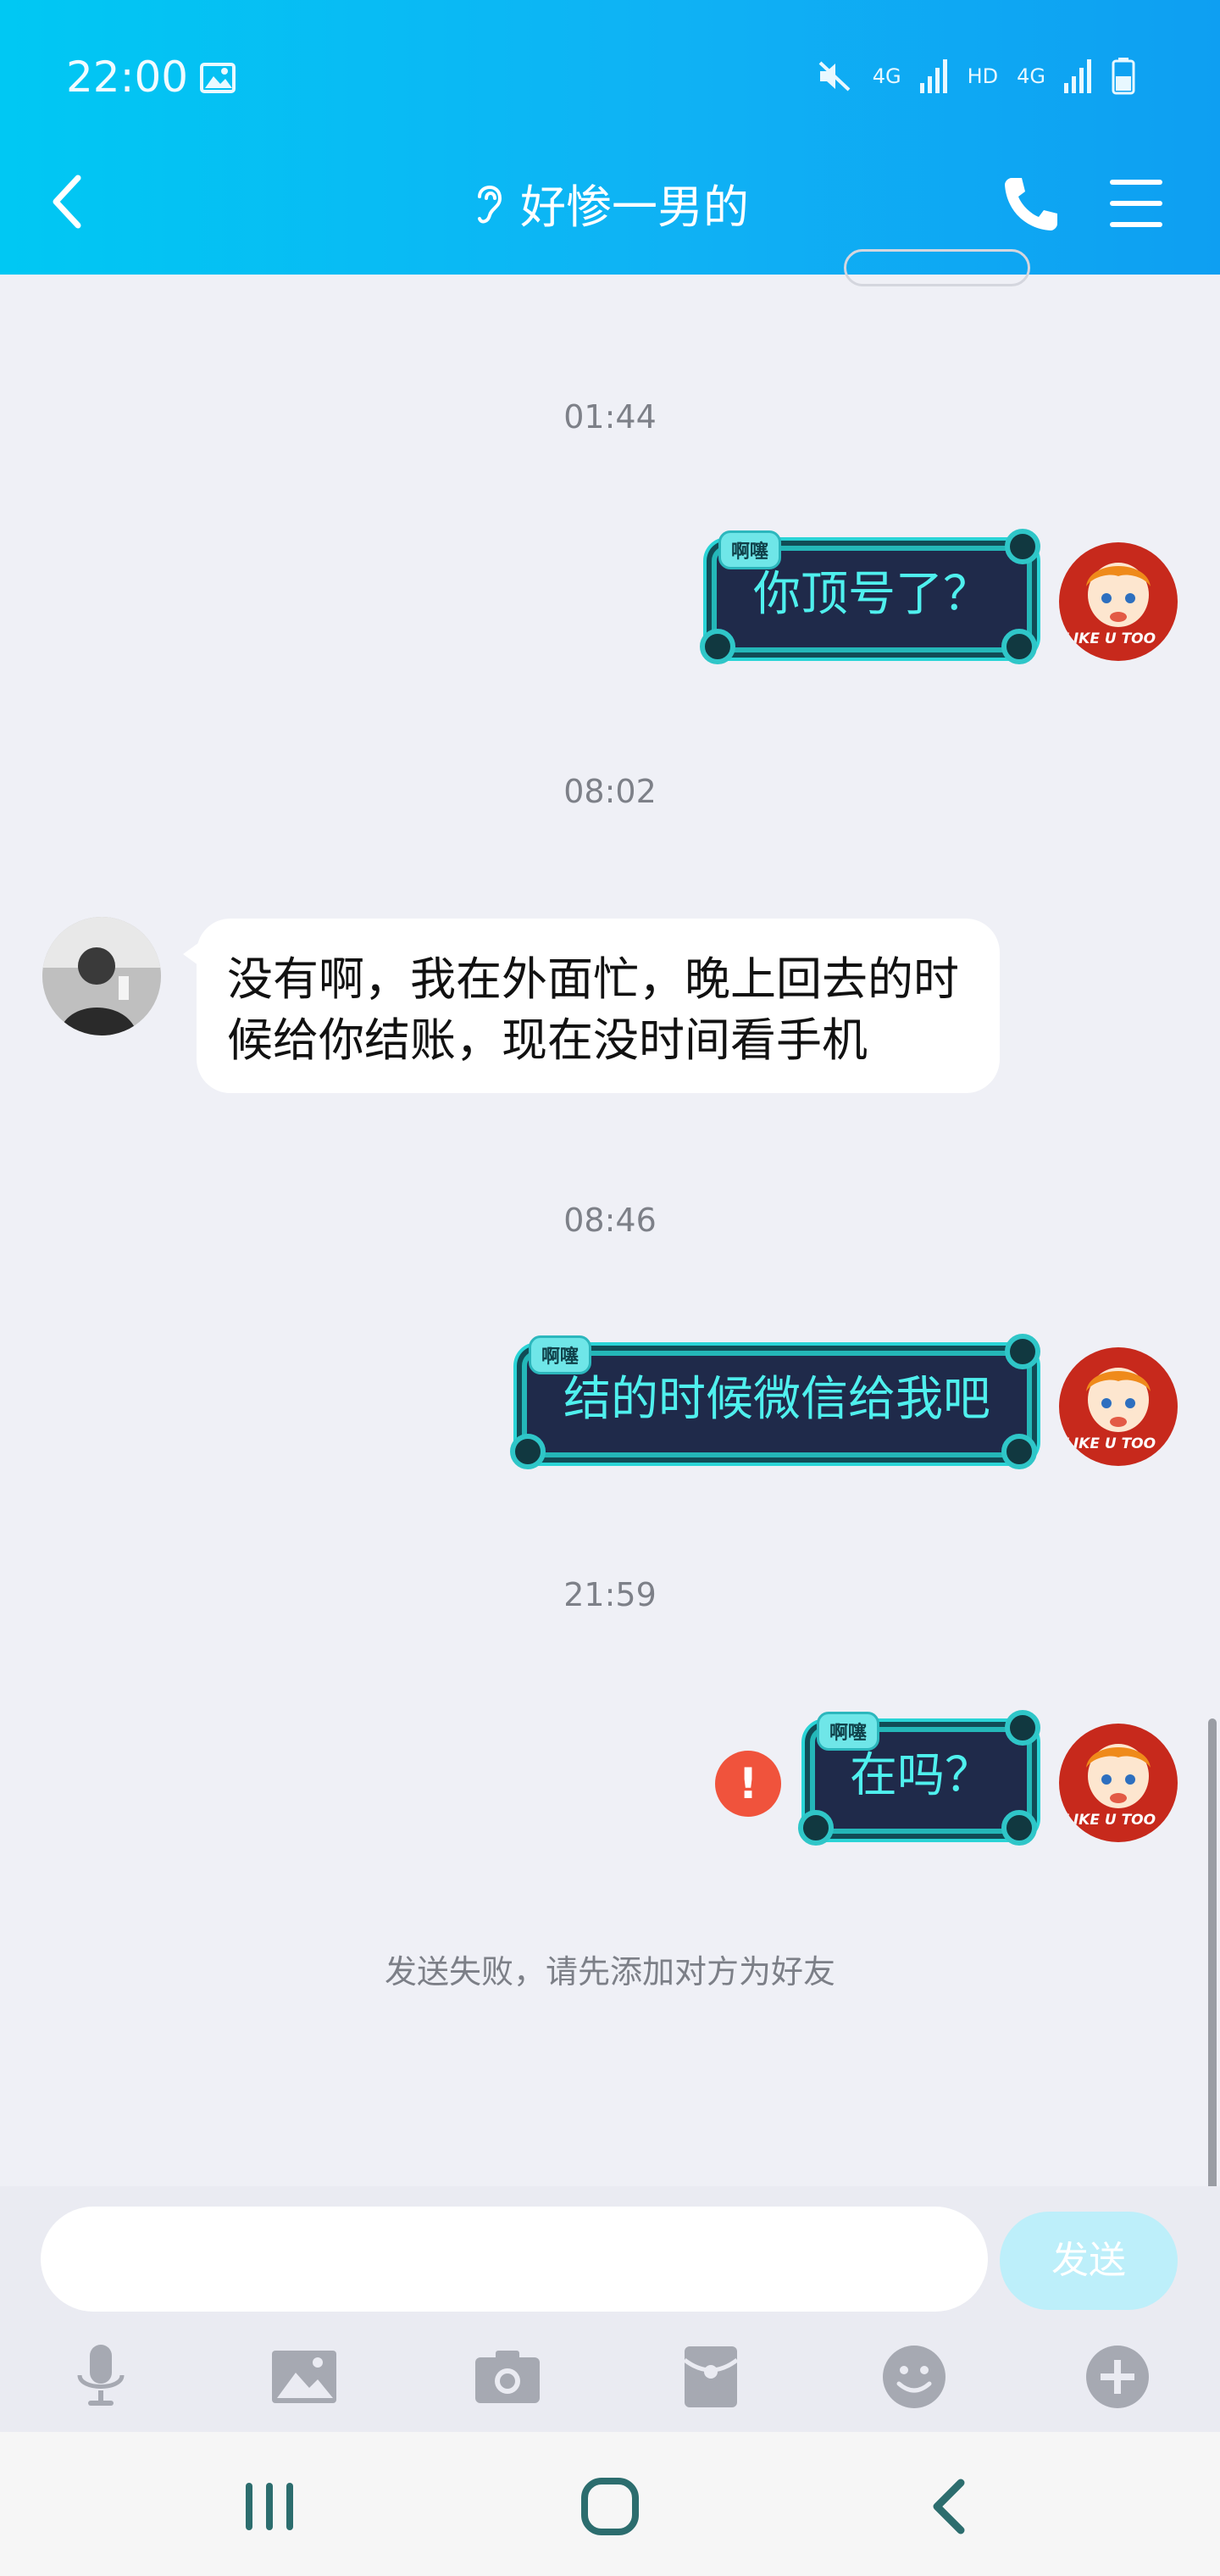 The image size is (1220, 2576). I want to click on voice-button, so click(101, 2377).